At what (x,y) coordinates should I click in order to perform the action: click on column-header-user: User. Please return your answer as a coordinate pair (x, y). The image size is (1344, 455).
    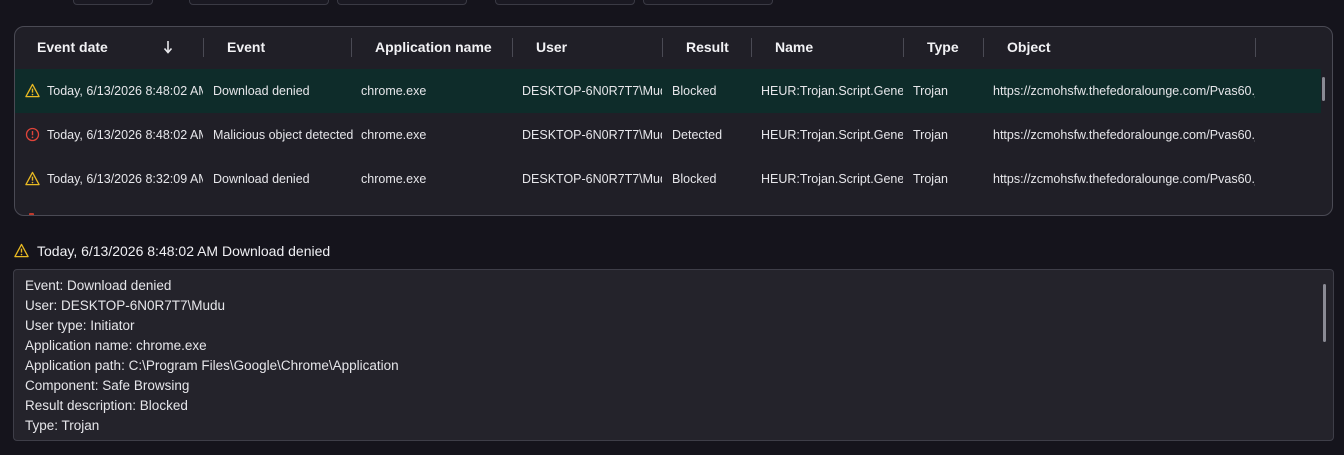
    Looking at the image, I should click on (551, 47).